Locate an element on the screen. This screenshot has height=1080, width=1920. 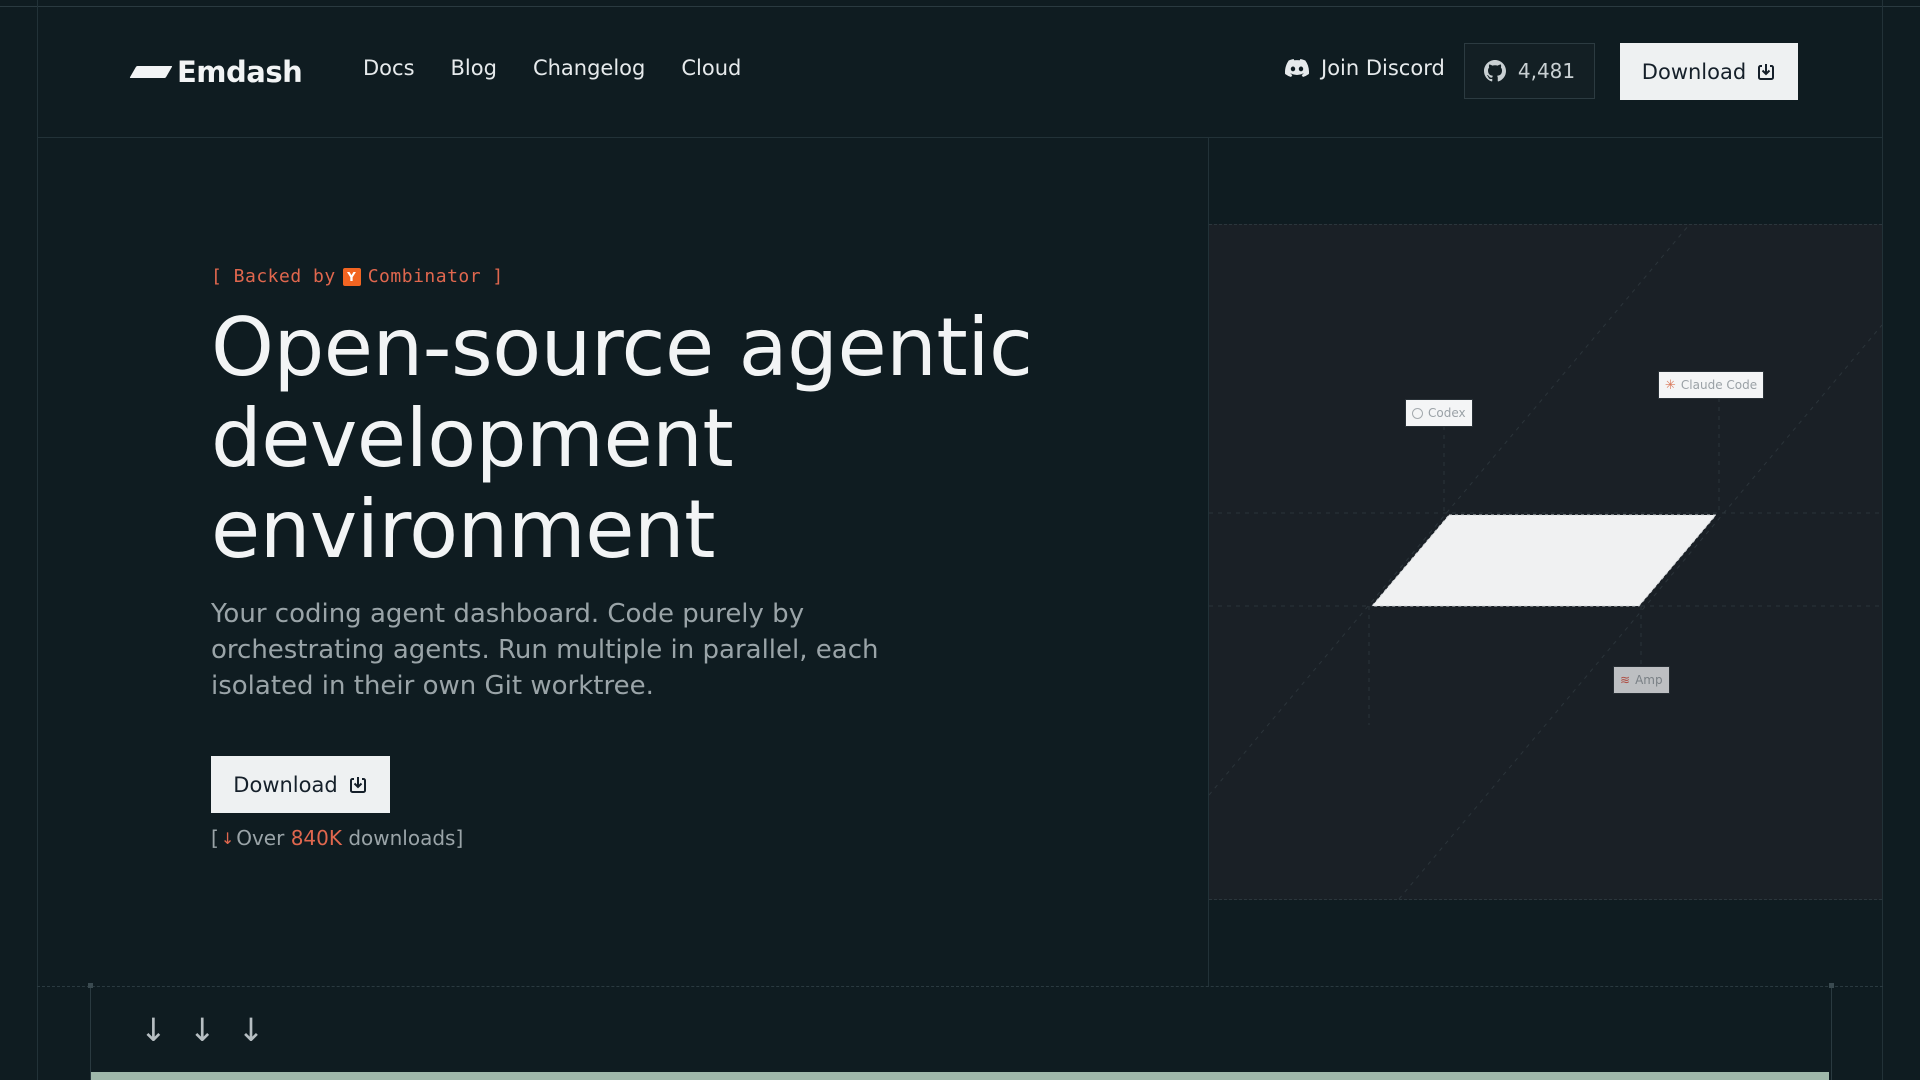
frame-line-left is located at coordinates (37, 540).